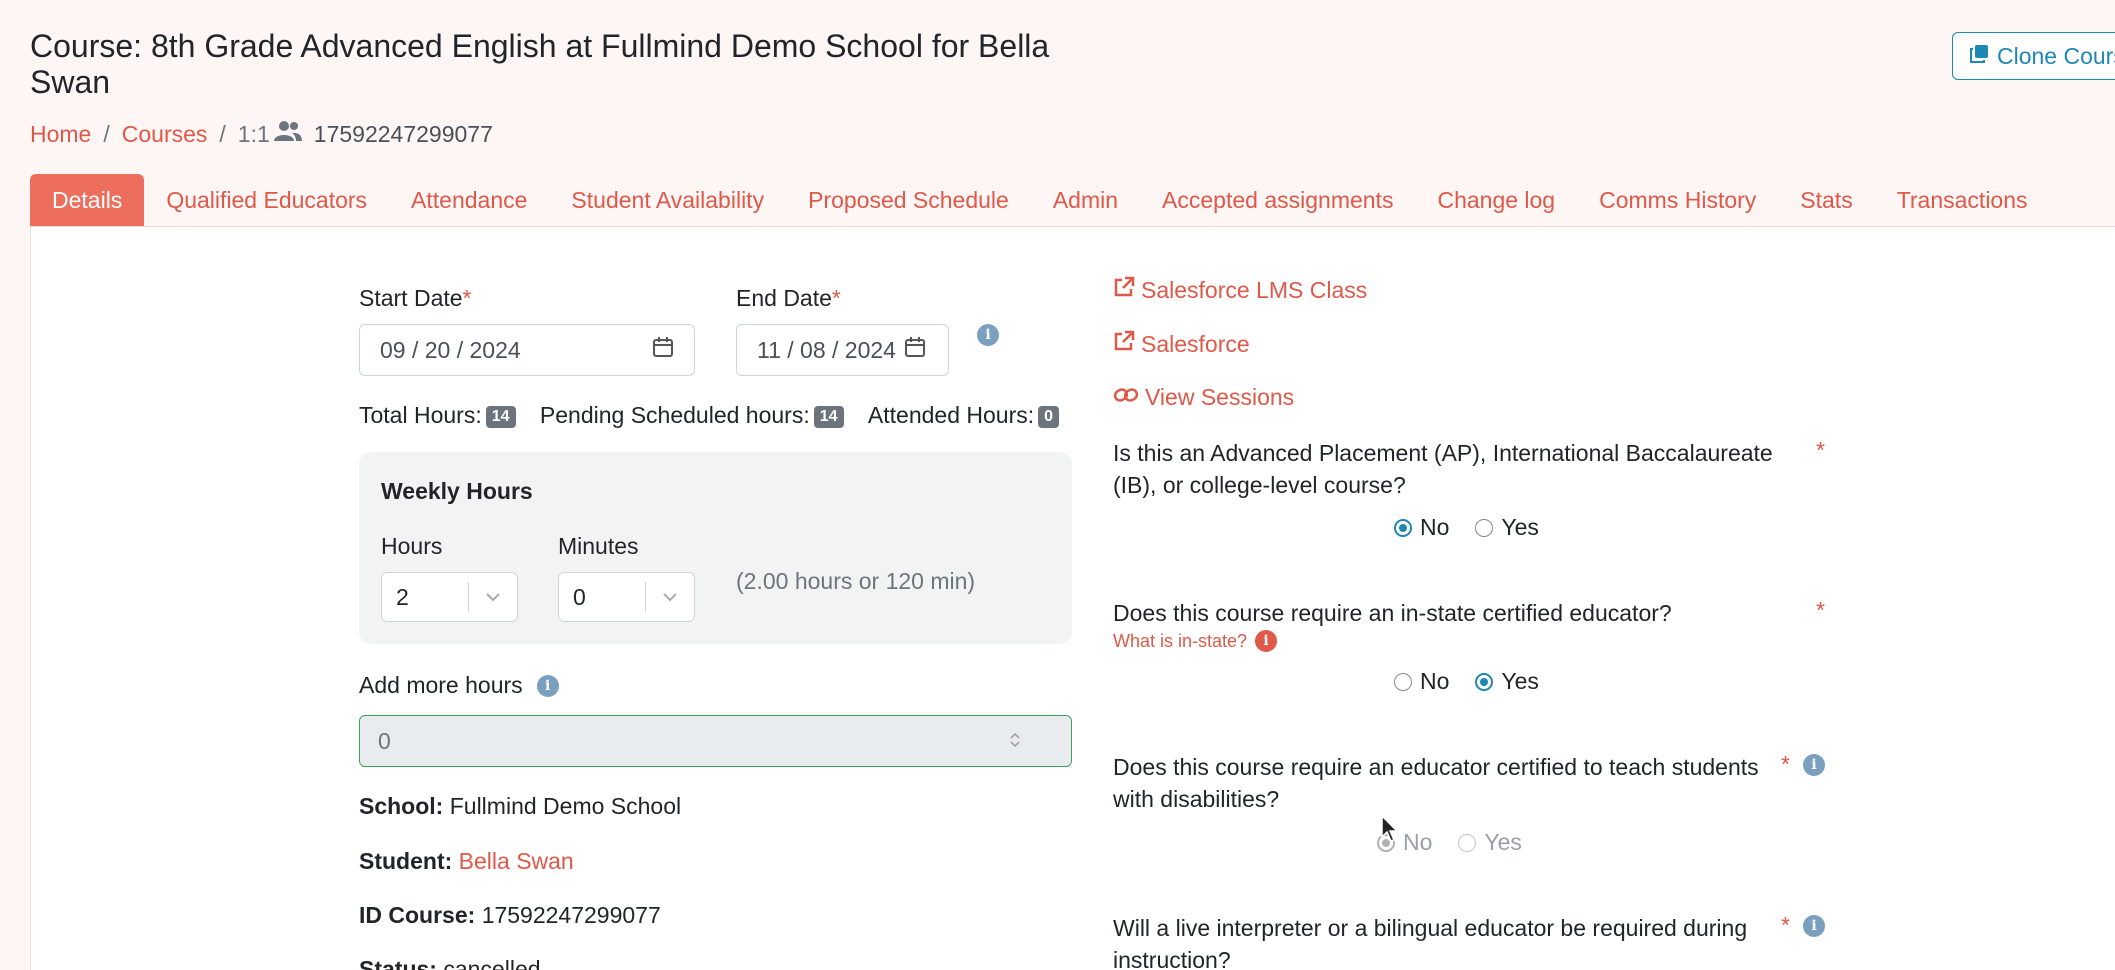 The image size is (2115, 970). Describe the element at coordinates (1277, 200) in the screenshot. I see `tab-accepted-assignments: Accepted assignments` at that location.